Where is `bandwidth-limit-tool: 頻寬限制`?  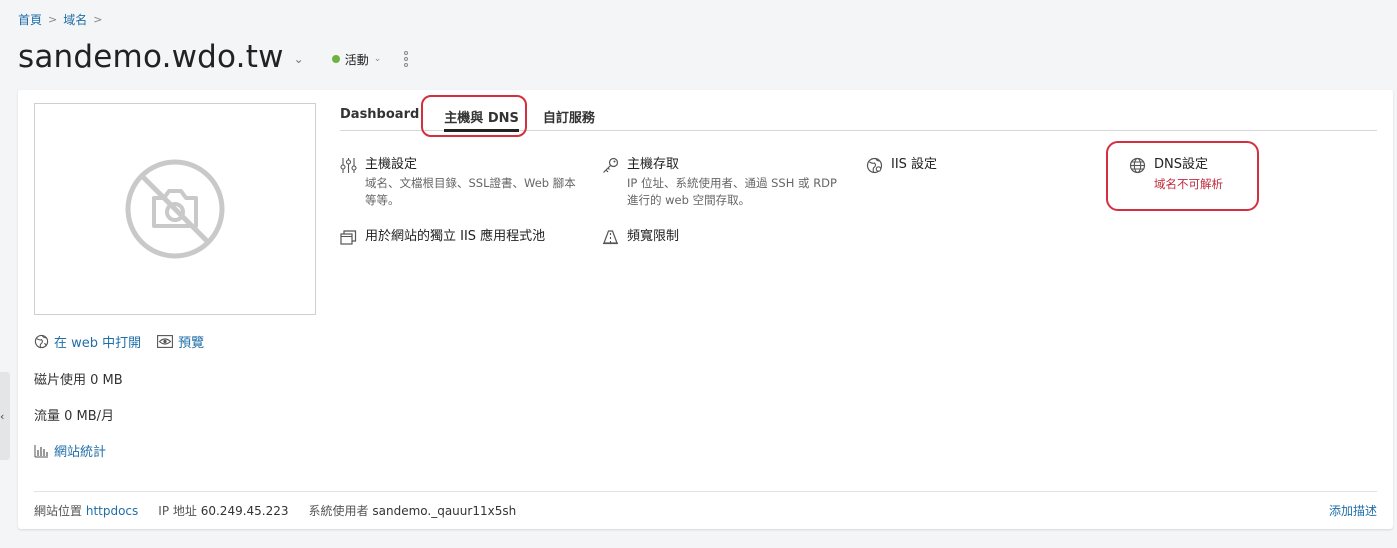 bandwidth-limit-tool: 頻寬限制 is located at coordinates (640, 237).